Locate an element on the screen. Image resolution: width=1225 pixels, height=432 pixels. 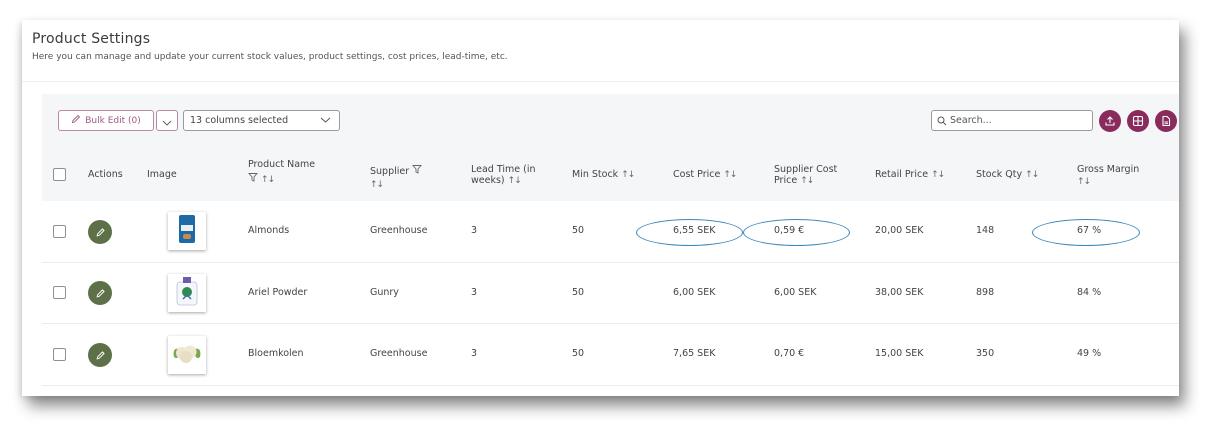
cell-retail-price: 20,00 SEK is located at coordinates (899, 230).